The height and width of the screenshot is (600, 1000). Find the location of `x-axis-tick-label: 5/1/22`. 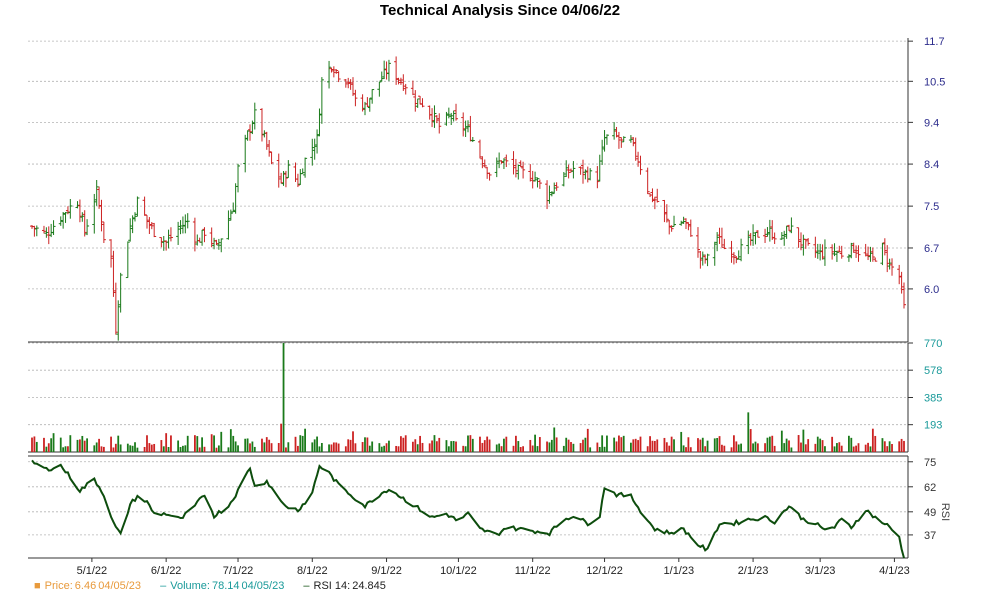

x-axis-tick-label: 5/1/22 is located at coordinates (92, 571).